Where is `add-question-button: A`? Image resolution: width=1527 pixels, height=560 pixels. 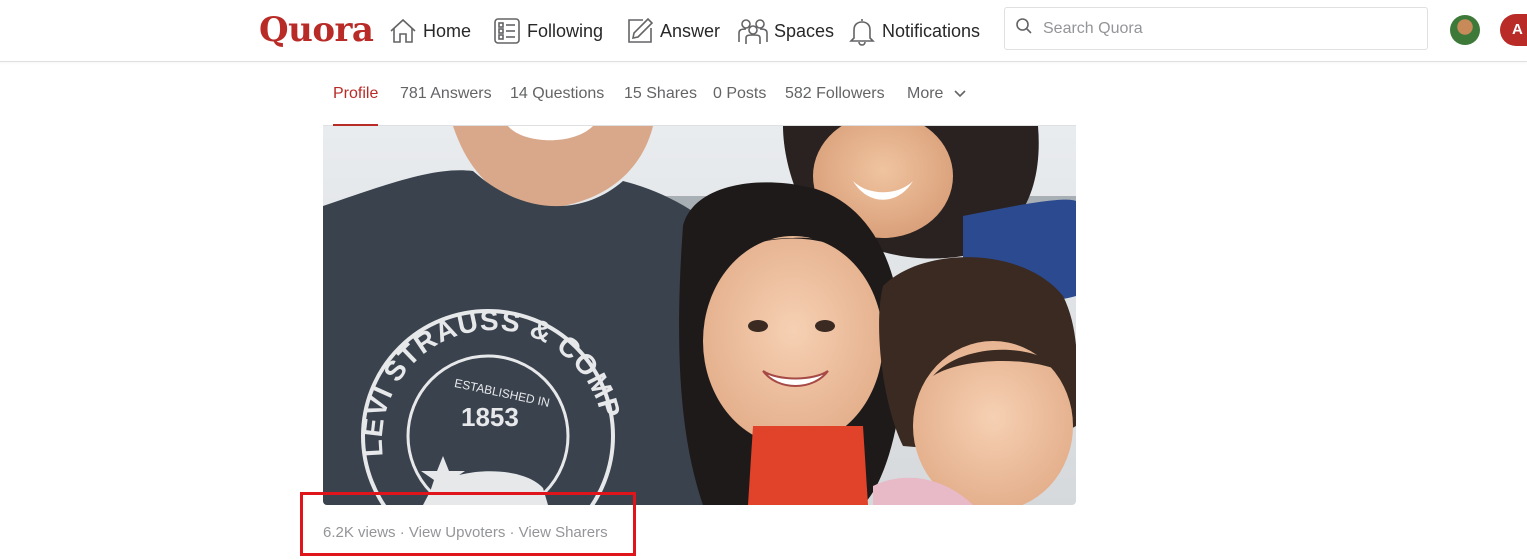
add-question-button: A is located at coordinates (1513, 30).